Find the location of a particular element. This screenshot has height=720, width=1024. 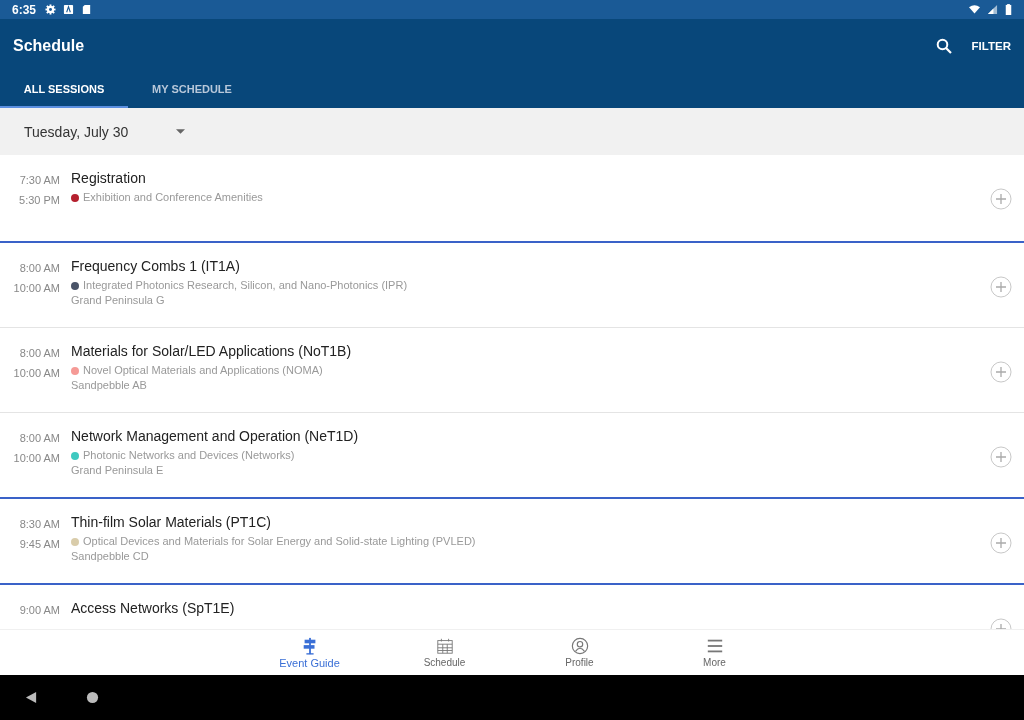

room-name: Grand Peninsula G is located at coordinates (118, 300).